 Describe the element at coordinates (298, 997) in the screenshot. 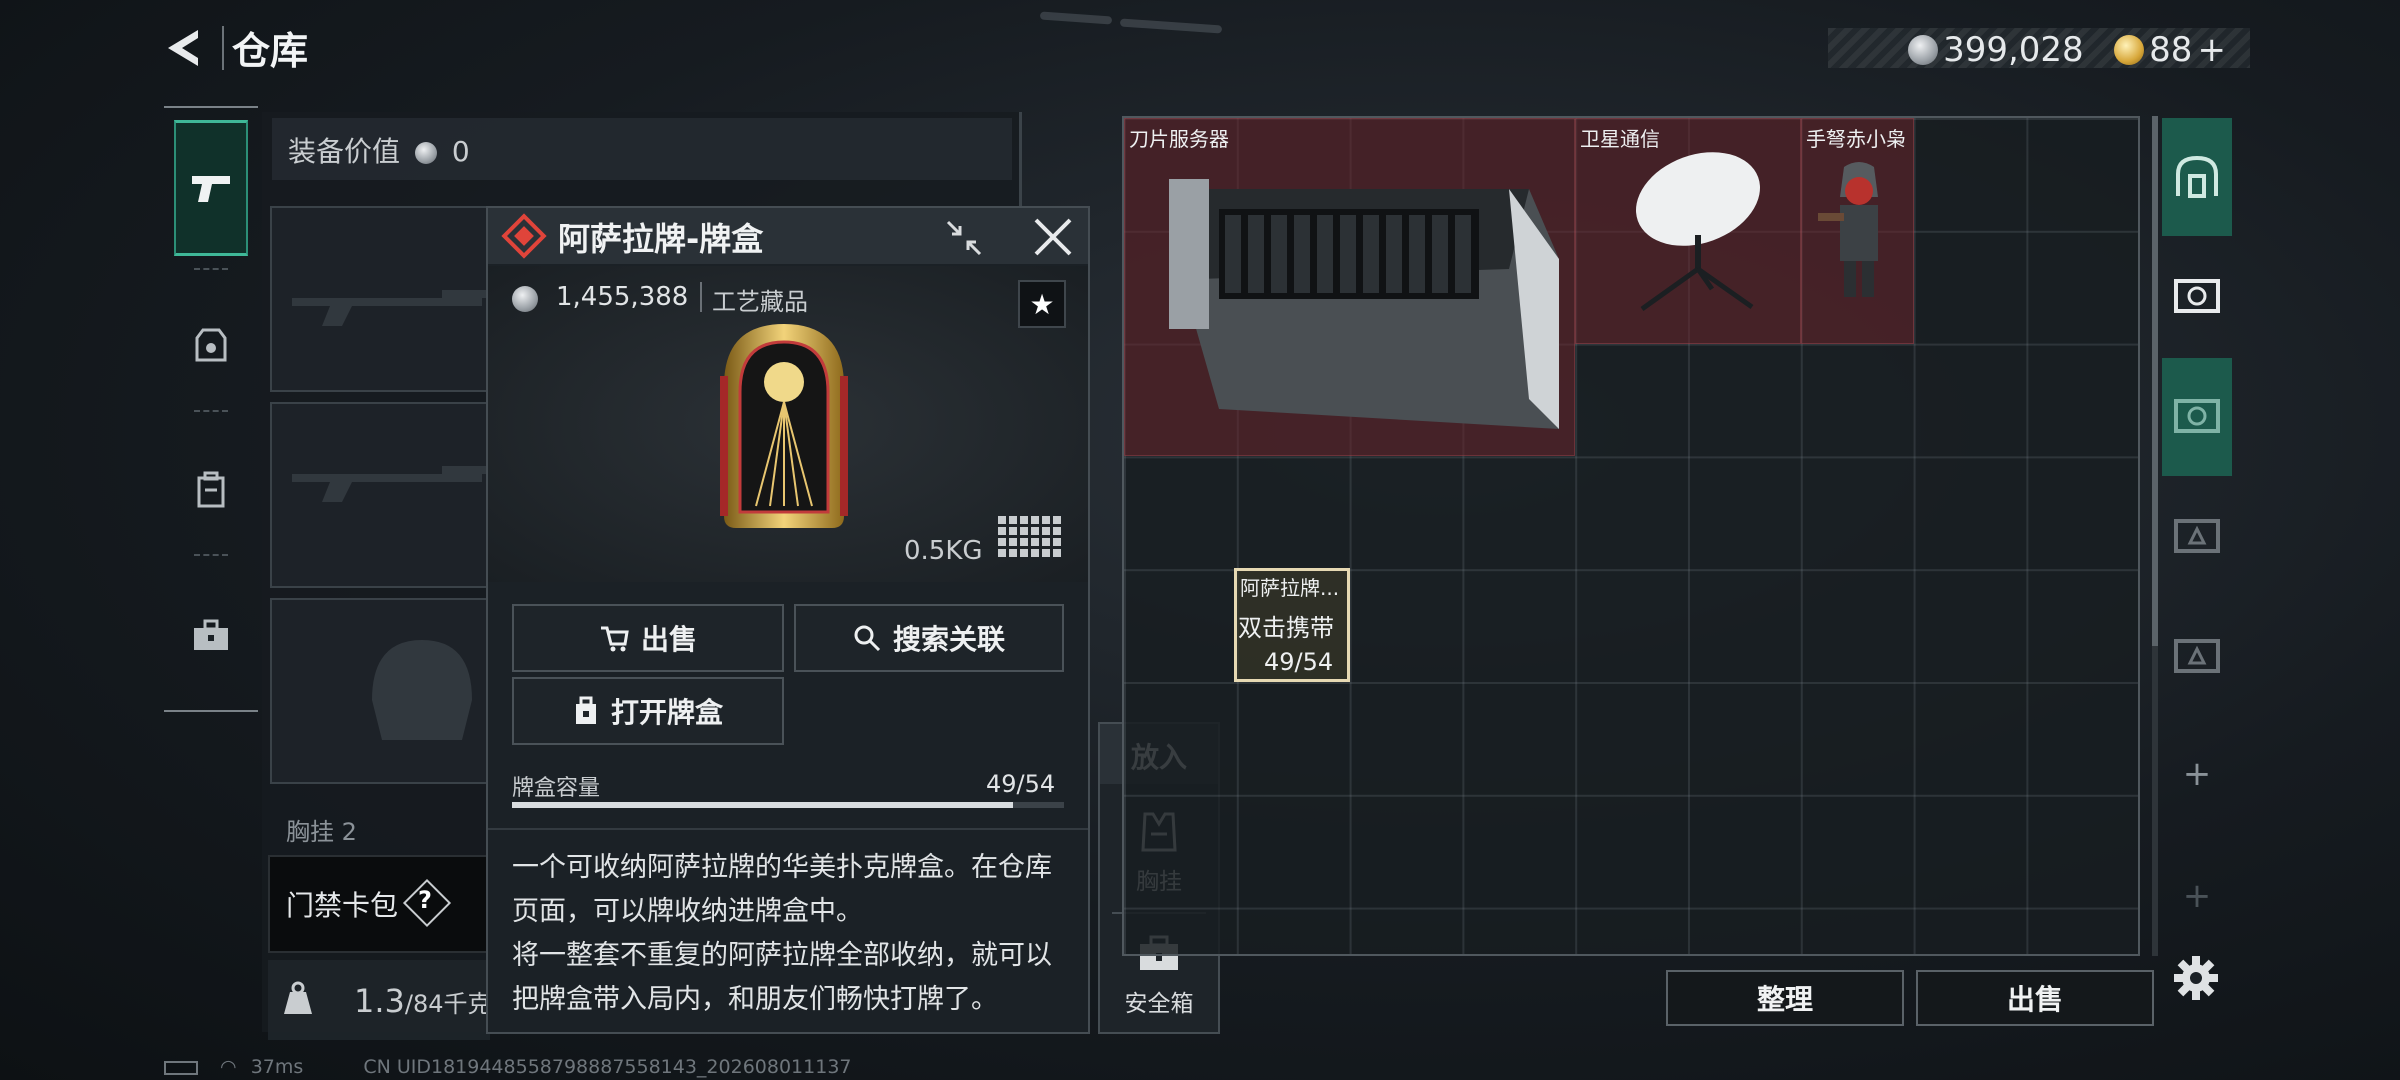

I see `weight-icon` at that location.